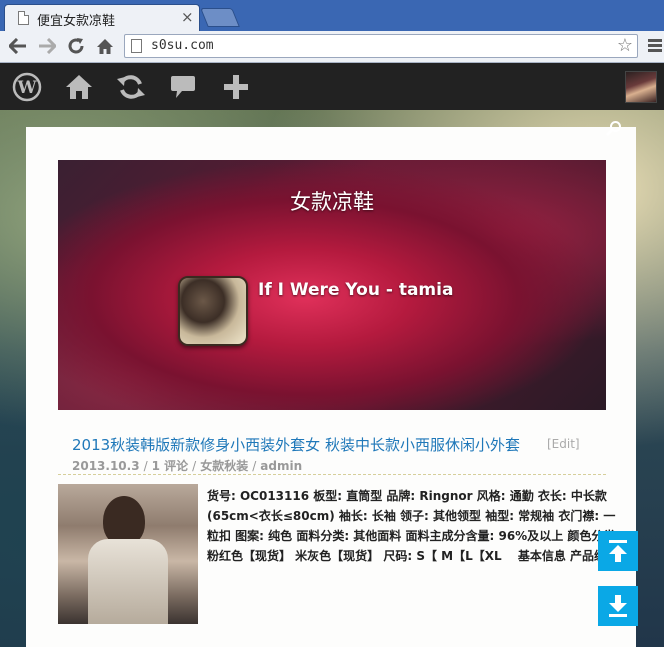  I want to click on arrow-up-icon, so click(618, 551).